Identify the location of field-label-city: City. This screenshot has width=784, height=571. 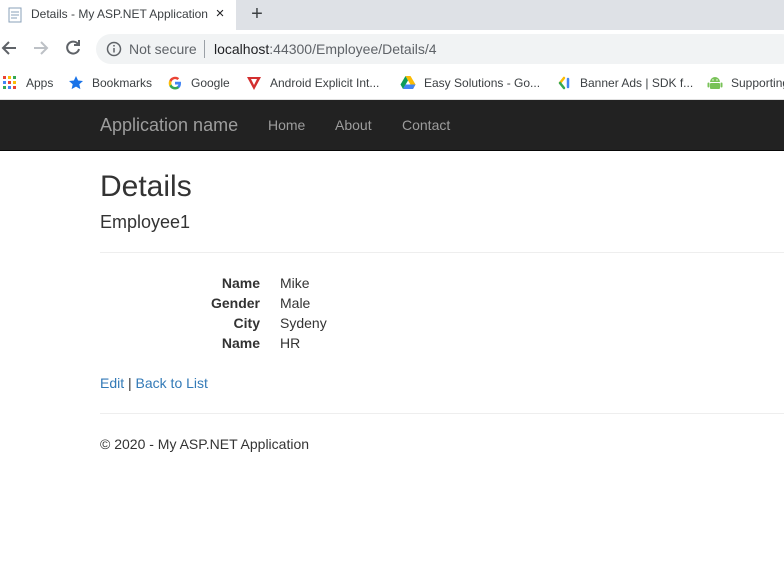
(246, 323).